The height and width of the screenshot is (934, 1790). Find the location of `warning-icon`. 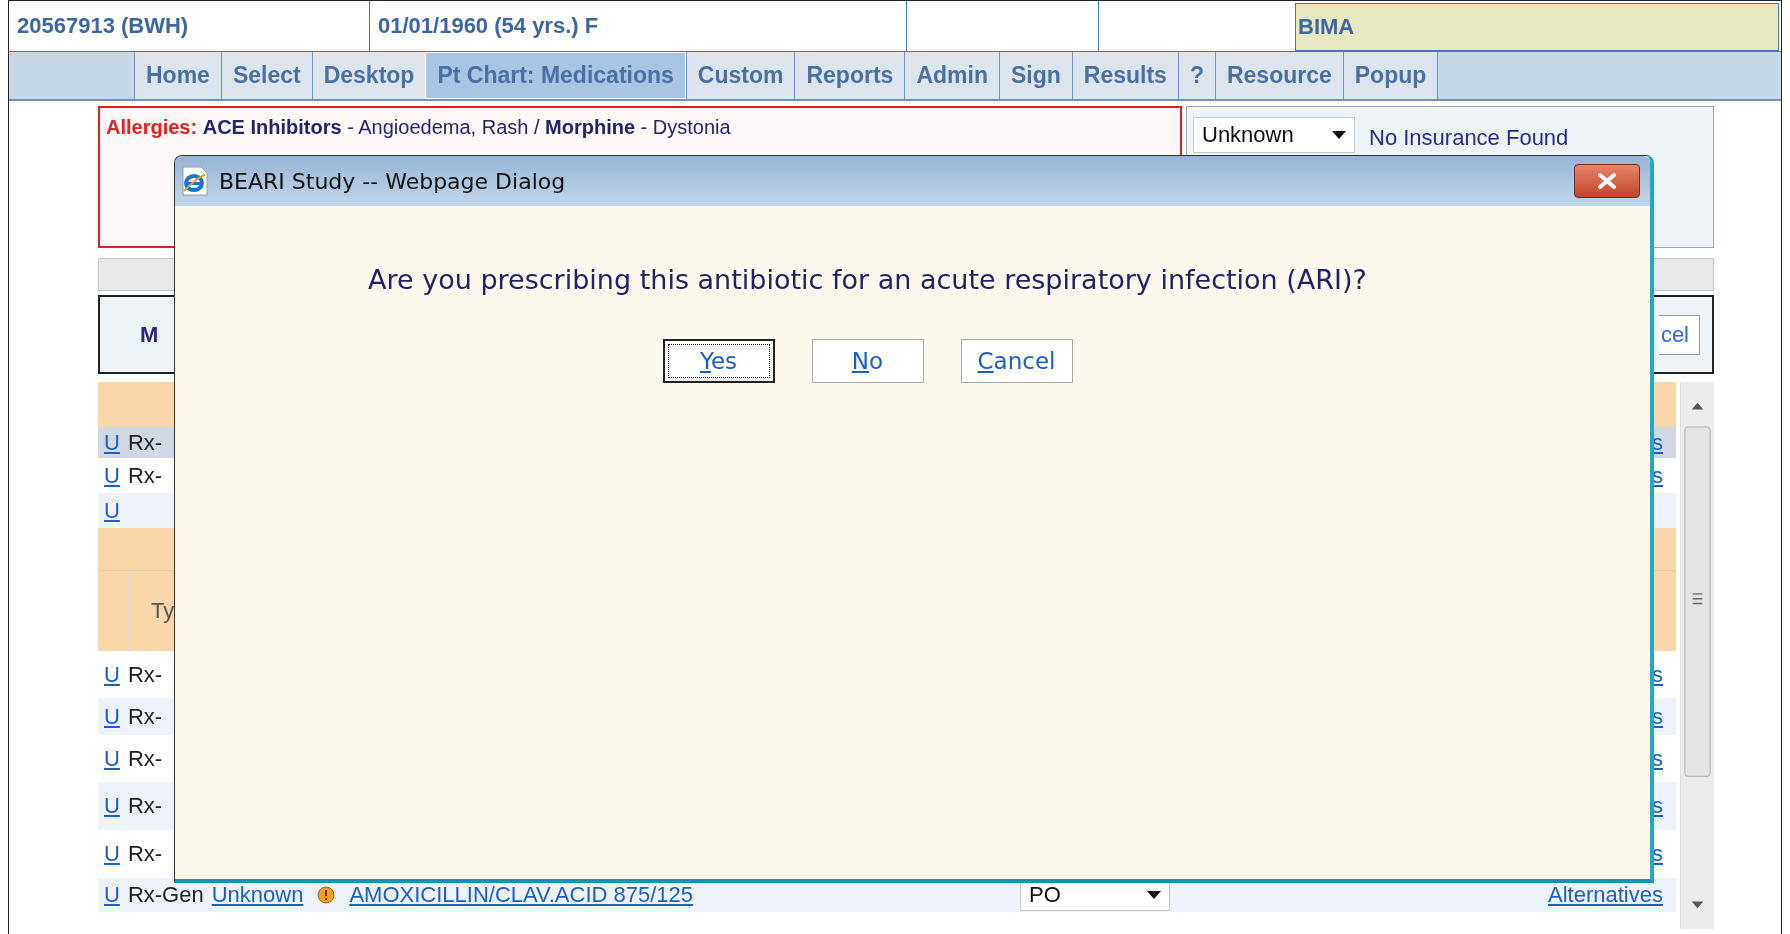

warning-icon is located at coordinates (326, 895).